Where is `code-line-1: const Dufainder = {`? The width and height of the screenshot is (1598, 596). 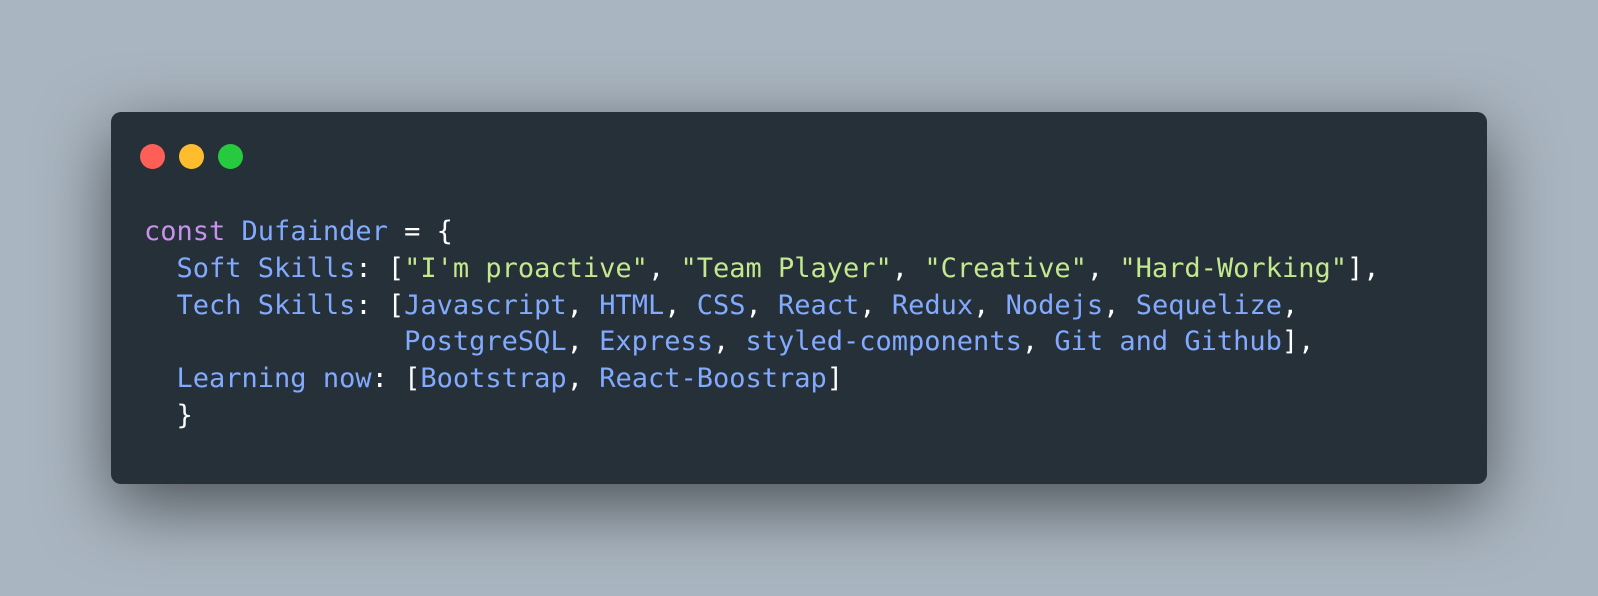
code-line-1: const Dufainder = { is located at coordinates (761, 232).